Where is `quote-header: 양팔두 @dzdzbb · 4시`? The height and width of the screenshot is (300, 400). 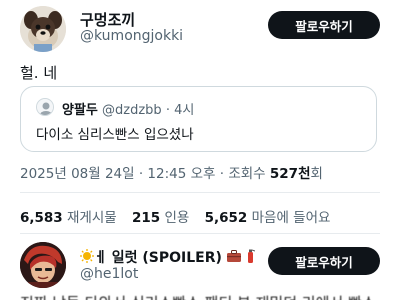 quote-header: 양팔두 @dzdzbb · 4시 is located at coordinates (128, 108).